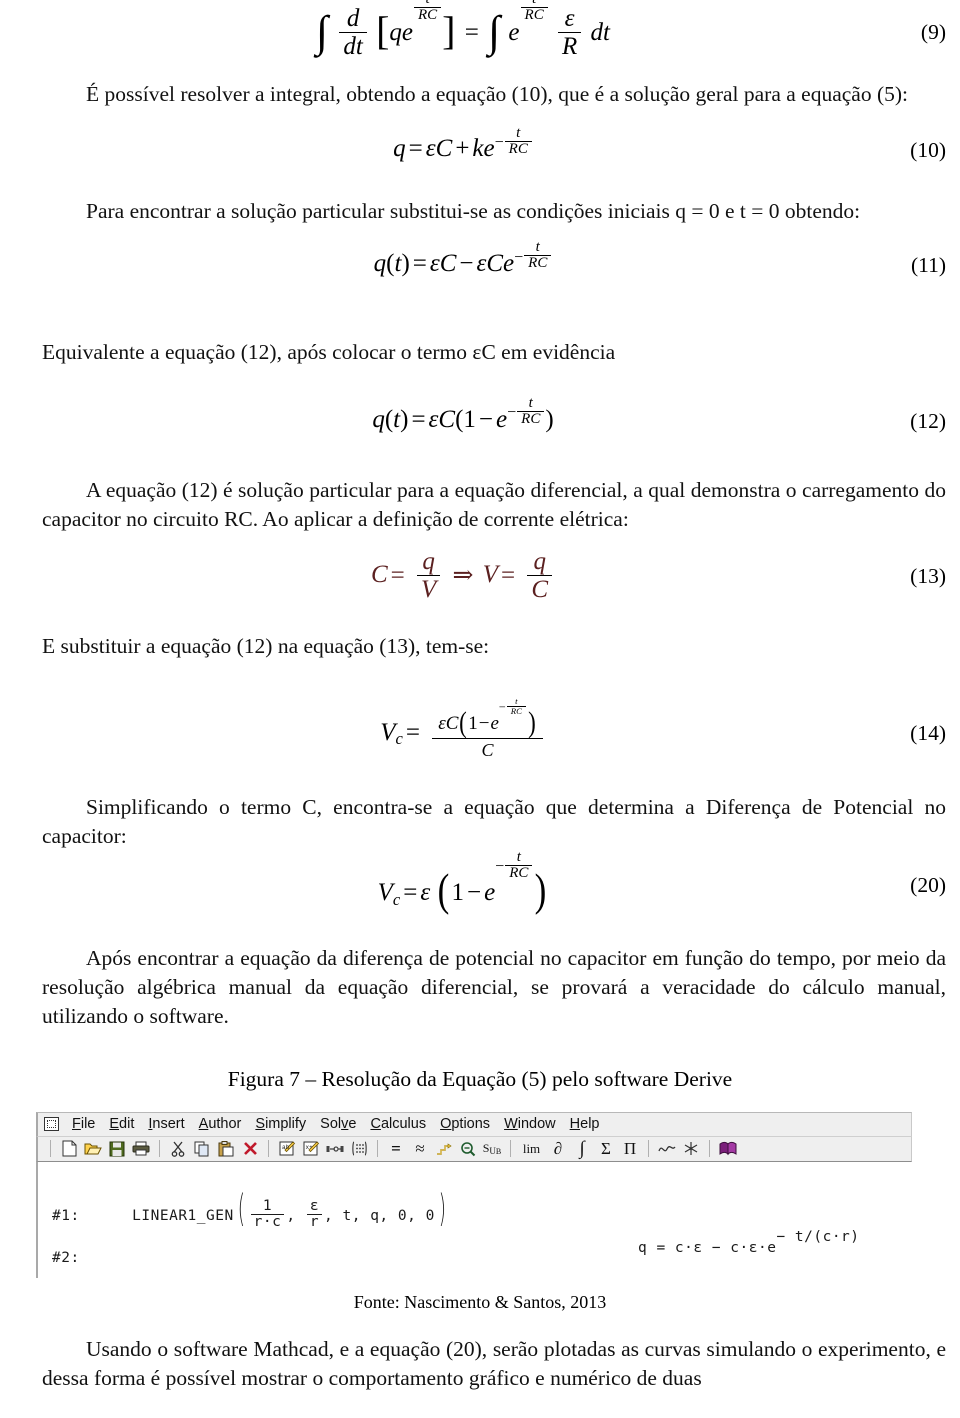 Image resolution: width=960 pixels, height=1418 pixels. Describe the element at coordinates (928, 884) in the screenshot. I see `equation-number-20: (20)` at that location.